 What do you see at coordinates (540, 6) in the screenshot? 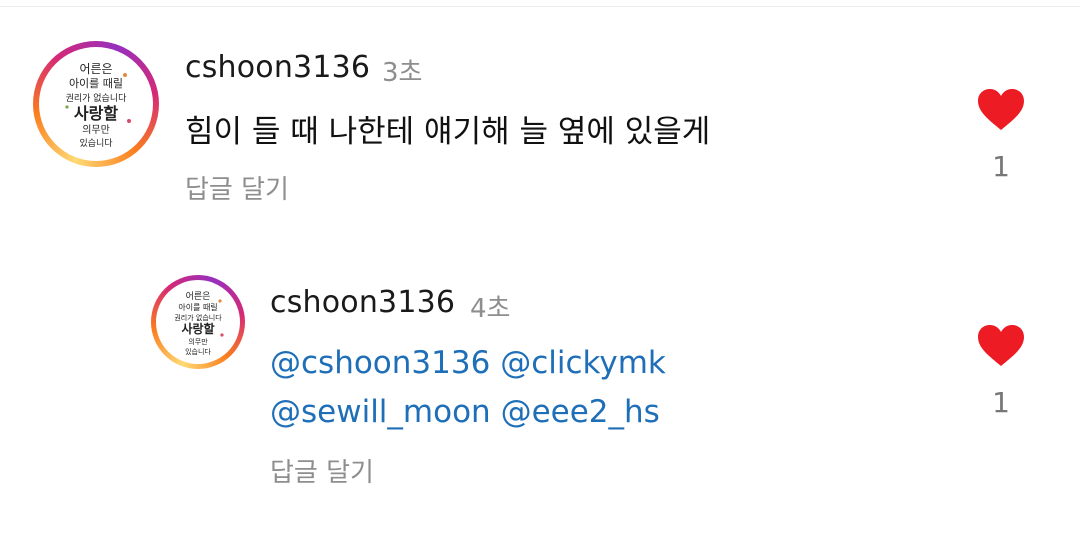
I see `top-divider` at bounding box center [540, 6].